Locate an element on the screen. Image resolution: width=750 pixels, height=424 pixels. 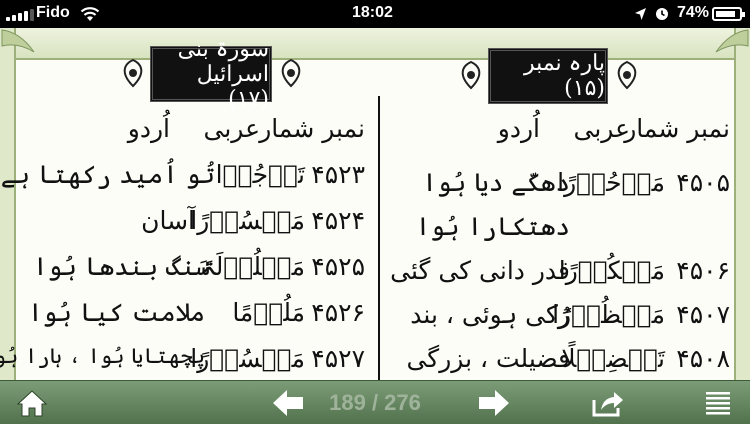
entry-number: ۴۵۰۸ is located at coordinates (703, 358).